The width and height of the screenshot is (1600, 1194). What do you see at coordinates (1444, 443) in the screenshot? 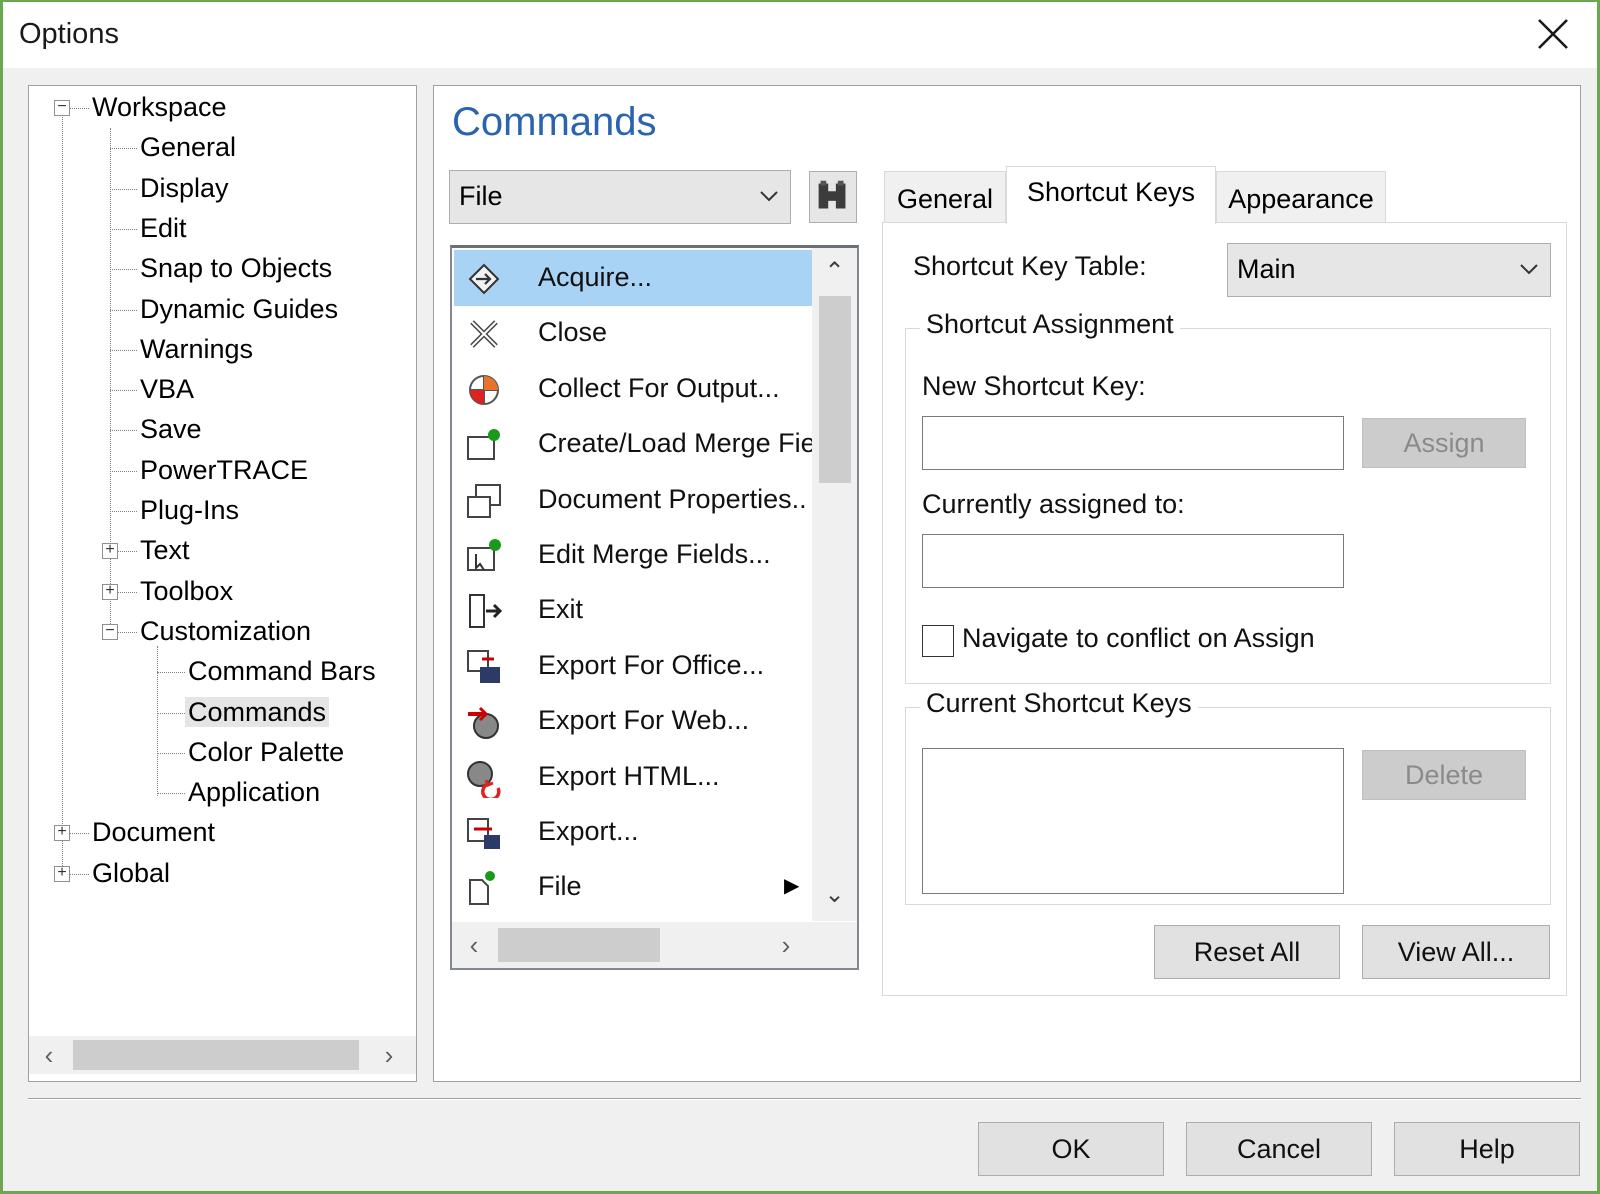
I see `assign-button: Assign` at bounding box center [1444, 443].